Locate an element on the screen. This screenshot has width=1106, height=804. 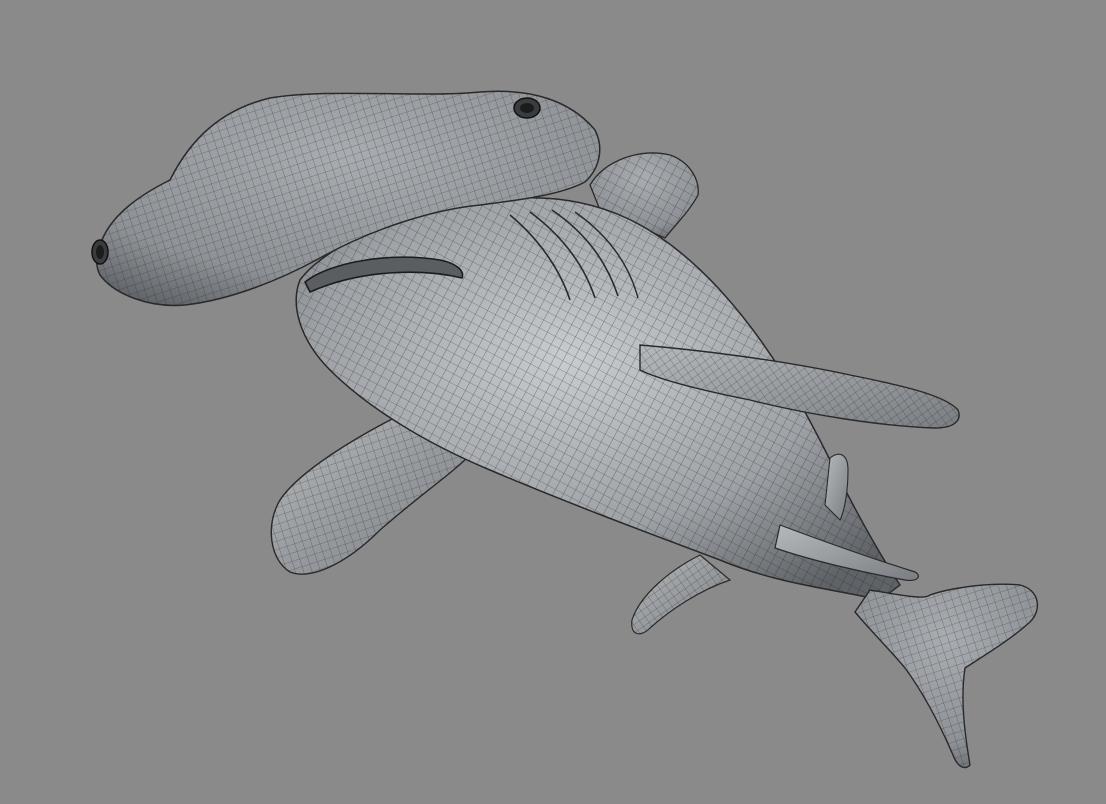
pelvic-fin is located at coordinates (681, 594).